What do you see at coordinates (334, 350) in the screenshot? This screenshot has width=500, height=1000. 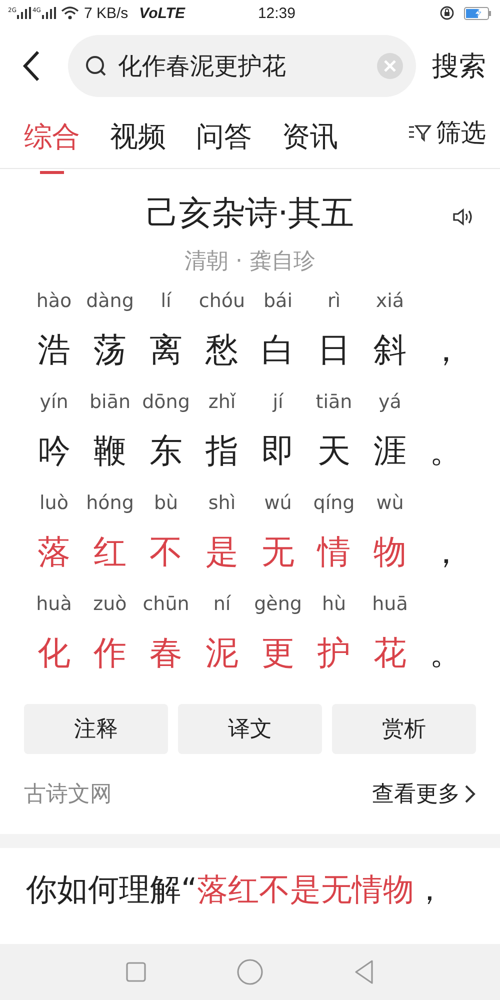 I see `poem-character: 日` at bounding box center [334, 350].